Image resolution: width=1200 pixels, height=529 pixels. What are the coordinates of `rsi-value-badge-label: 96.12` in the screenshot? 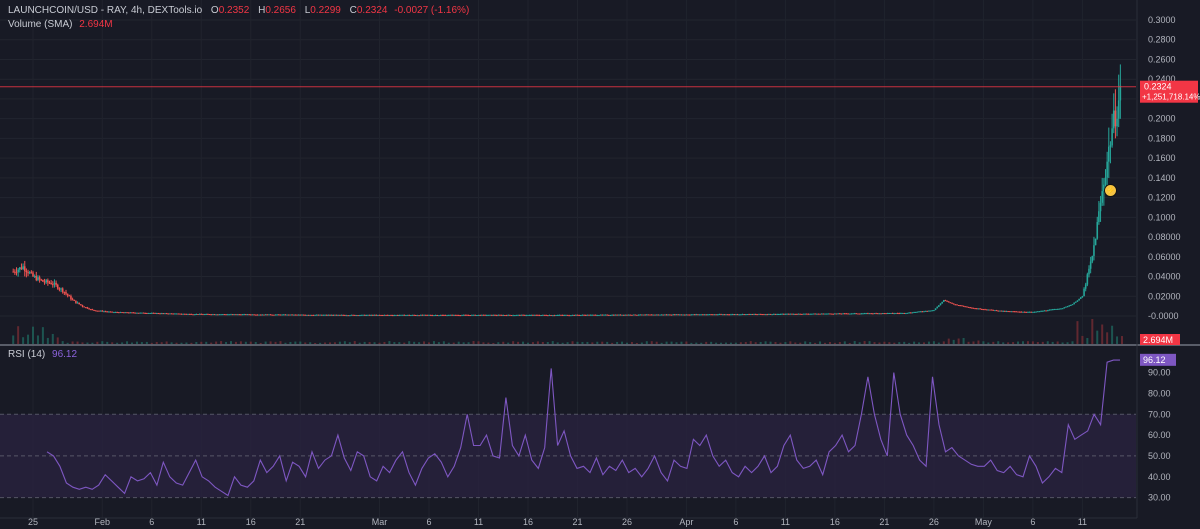 It's located at (1154, 360).